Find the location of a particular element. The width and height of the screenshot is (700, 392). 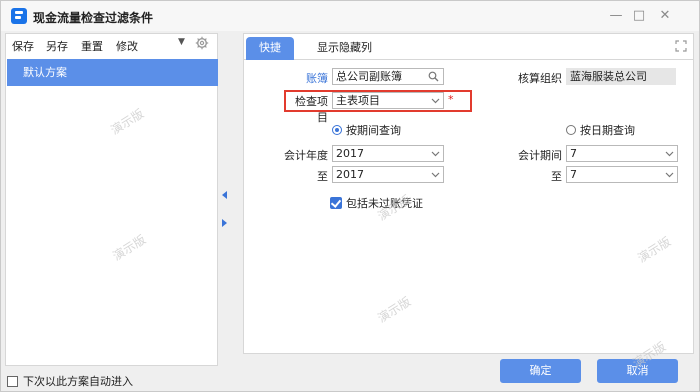

tab-quick: 快捷 is located at coordinates (270, 48).